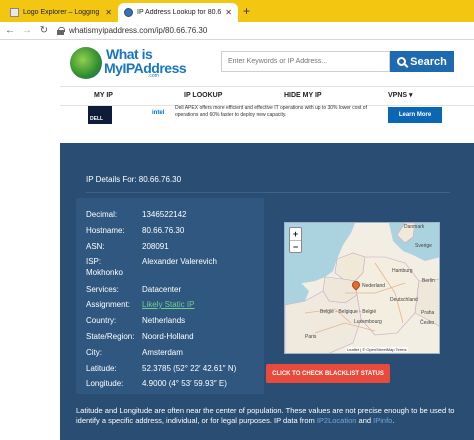 This screenshot has width=474, height=440. What do you see at coordinates (305, 61) in the screenshot?
I see `search-input` at bounding box center [305, 61].